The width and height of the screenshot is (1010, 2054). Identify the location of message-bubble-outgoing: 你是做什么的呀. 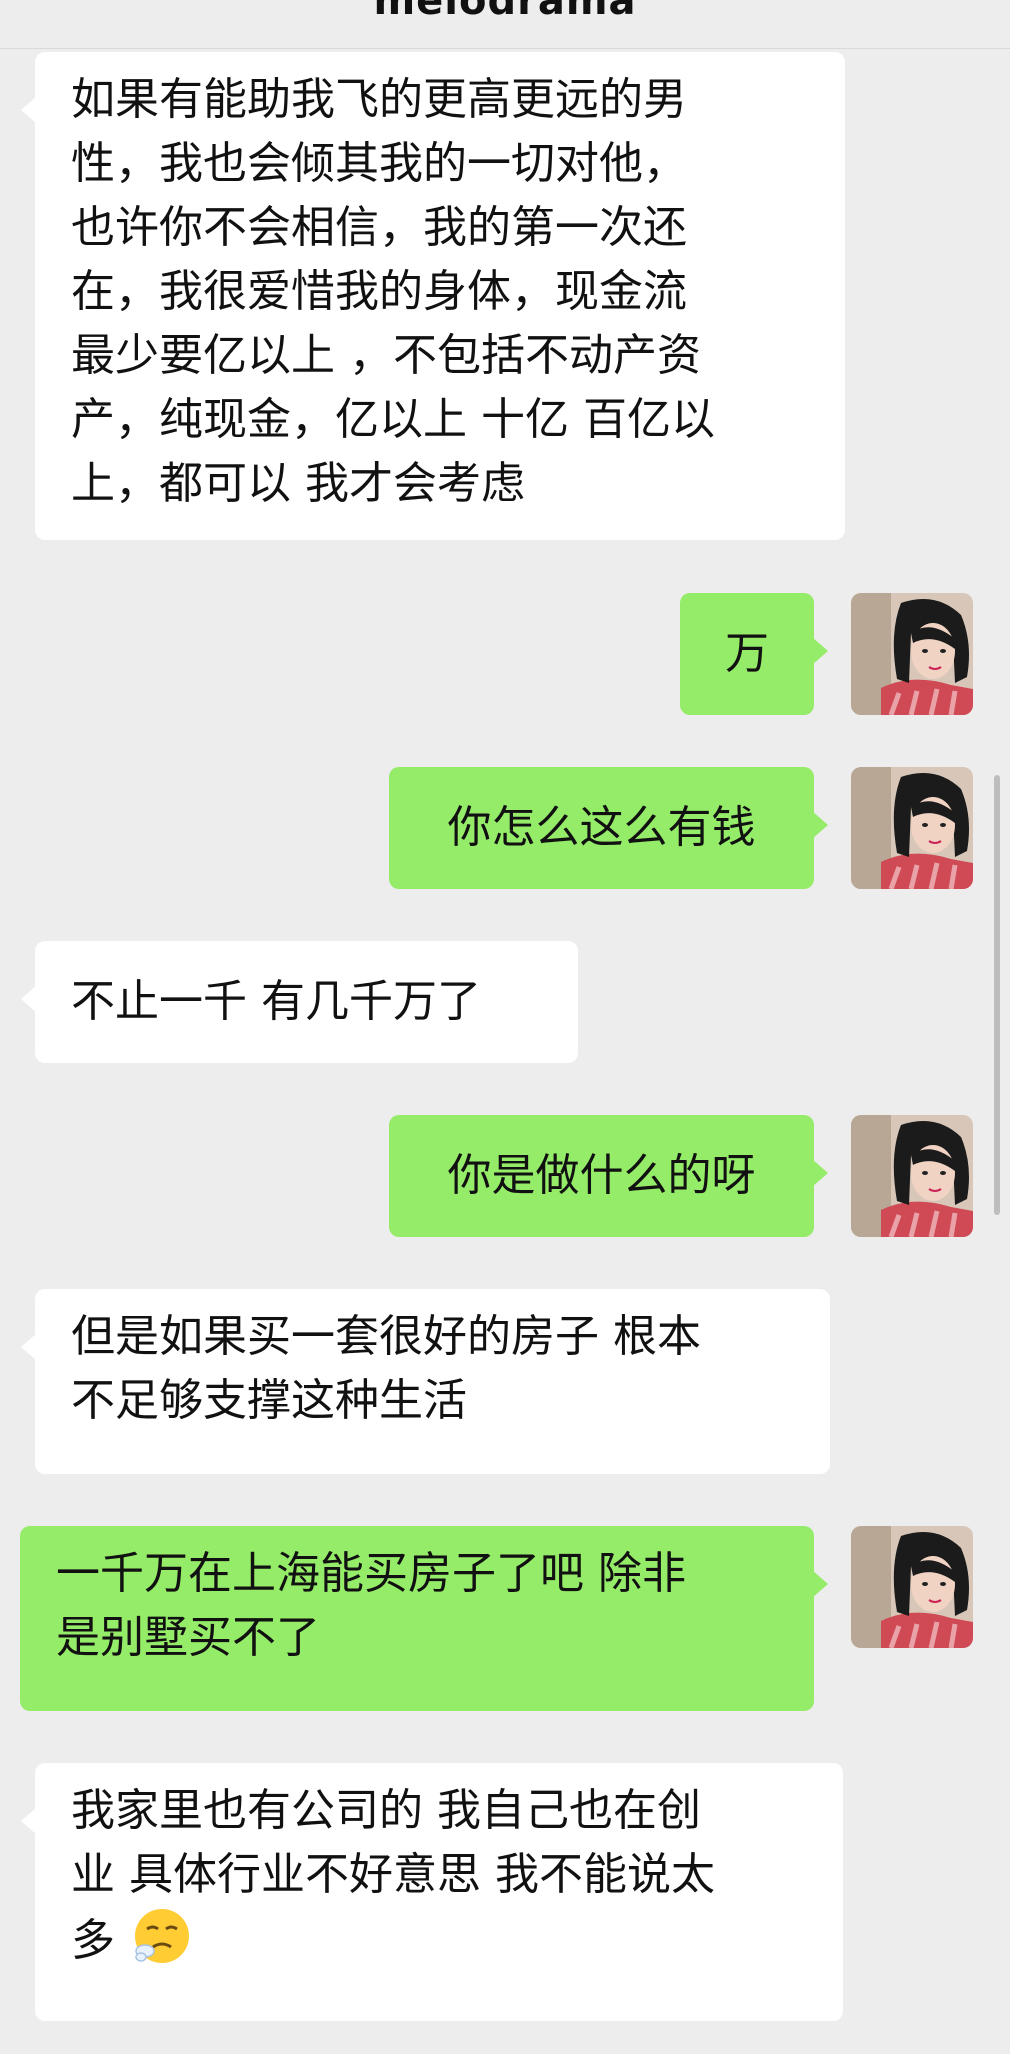
(608, 1176).